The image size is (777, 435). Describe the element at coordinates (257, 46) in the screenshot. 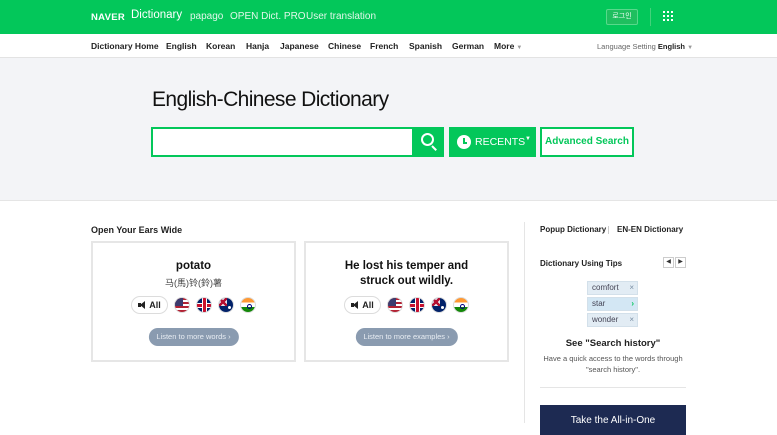

I see `nav-hanja: Hanja` at that location.